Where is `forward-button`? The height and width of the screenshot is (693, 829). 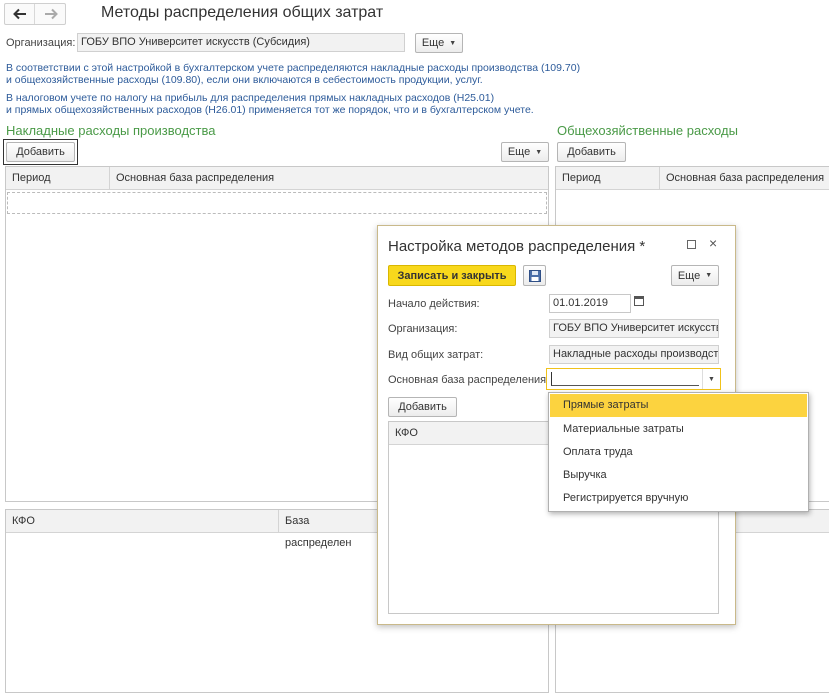 forward-button is located at coordinates (51, 14).